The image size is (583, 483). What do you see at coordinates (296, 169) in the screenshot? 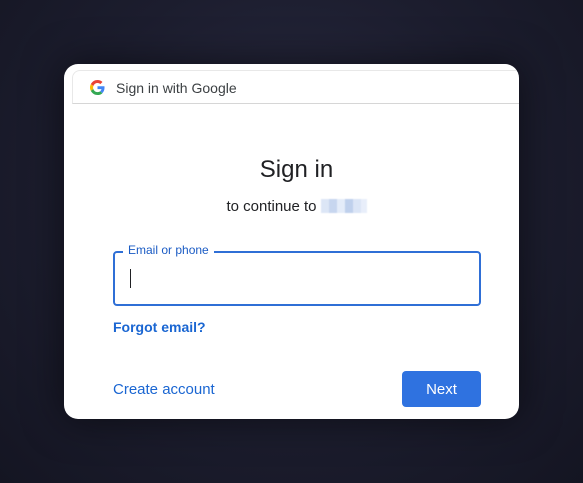
I see `page-title: Sign in` at bounding box center [296, 169].